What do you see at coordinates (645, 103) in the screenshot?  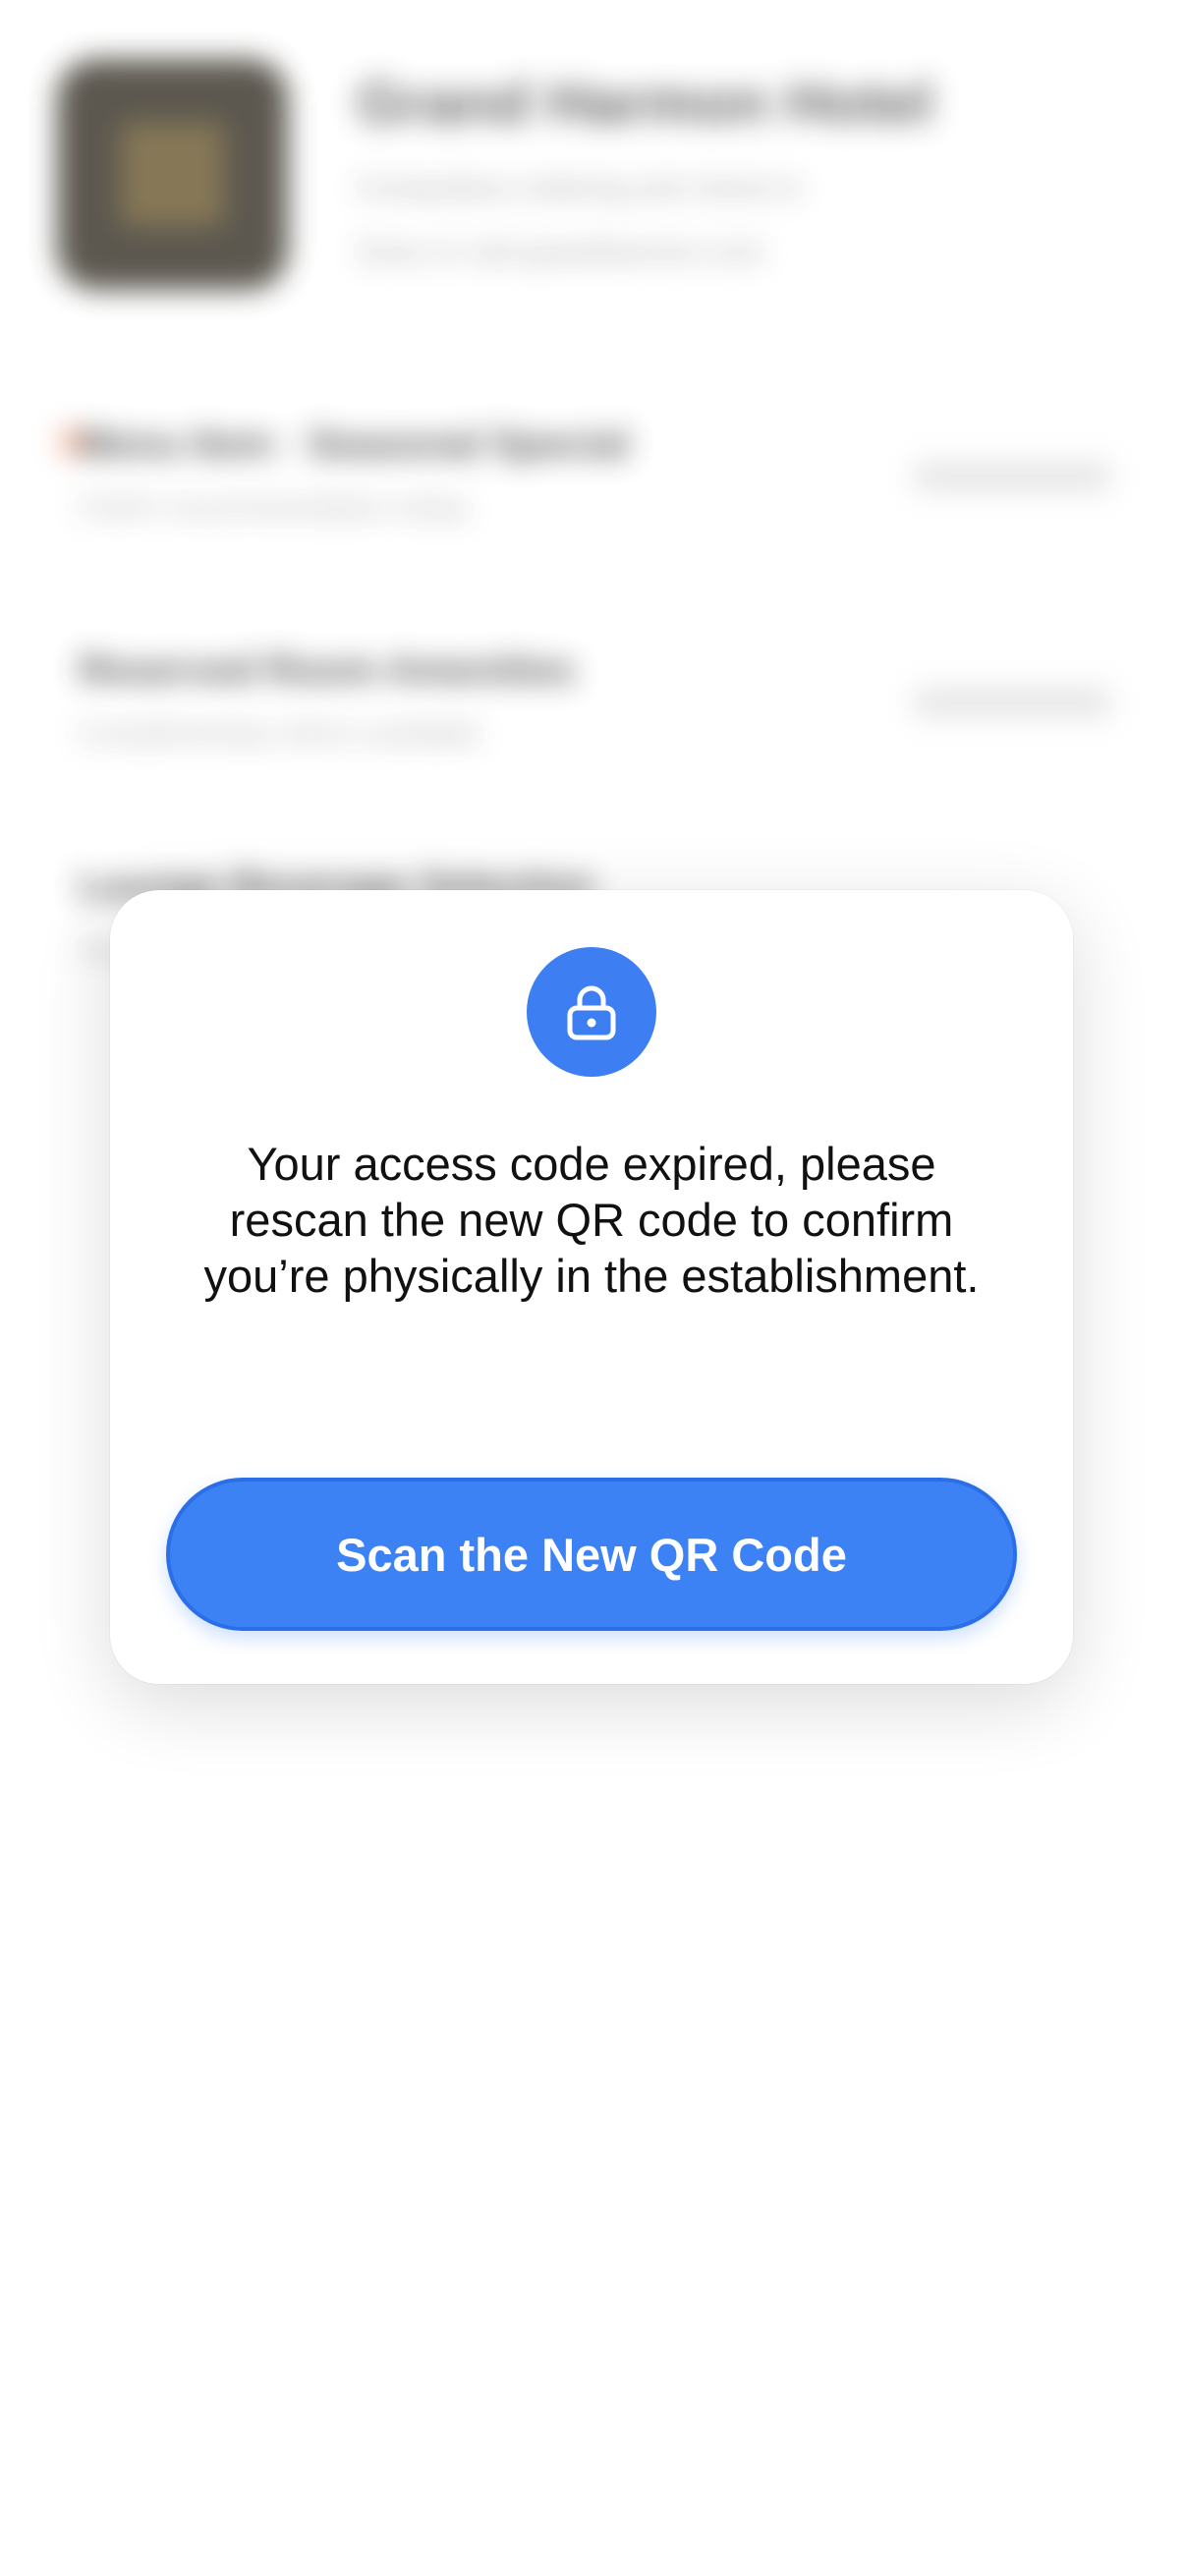 I see `venue-name: Grand Harmon Hotel` at bounding box center [645, 103].